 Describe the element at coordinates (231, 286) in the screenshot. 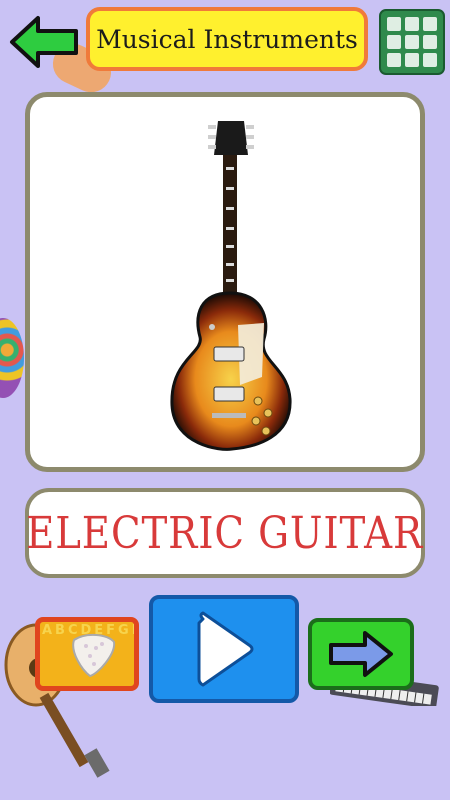

I see `electric-guitar-image` at that location.